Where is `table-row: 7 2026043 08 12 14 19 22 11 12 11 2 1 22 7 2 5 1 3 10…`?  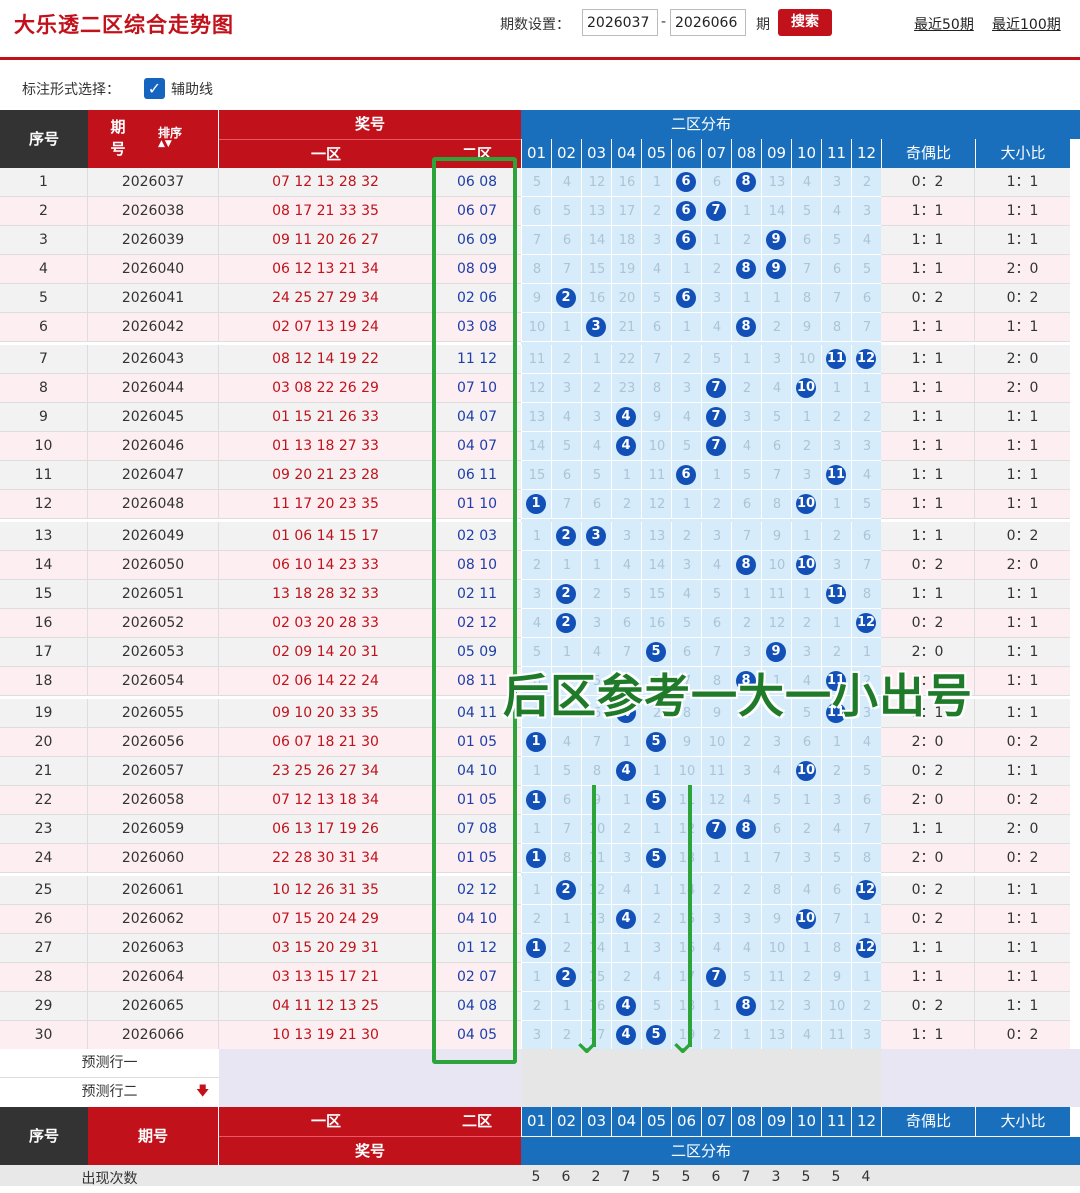
table-row: 7 2026043 08 12 14 19 22 11 12 11 2 1 22 7 2 5 1 3 10… is located at coordinates (540, 359).